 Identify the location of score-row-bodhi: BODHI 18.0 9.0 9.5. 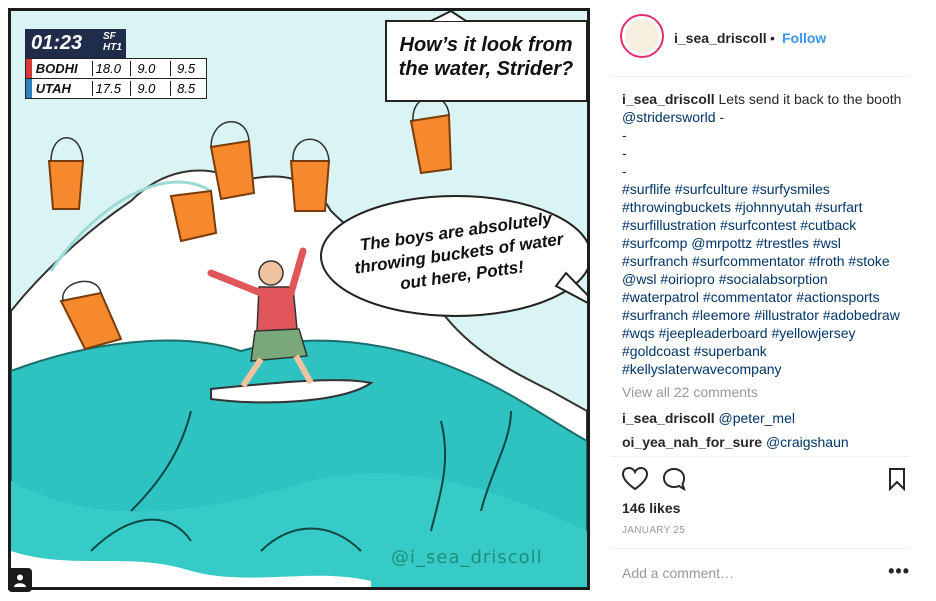
(116, 69).